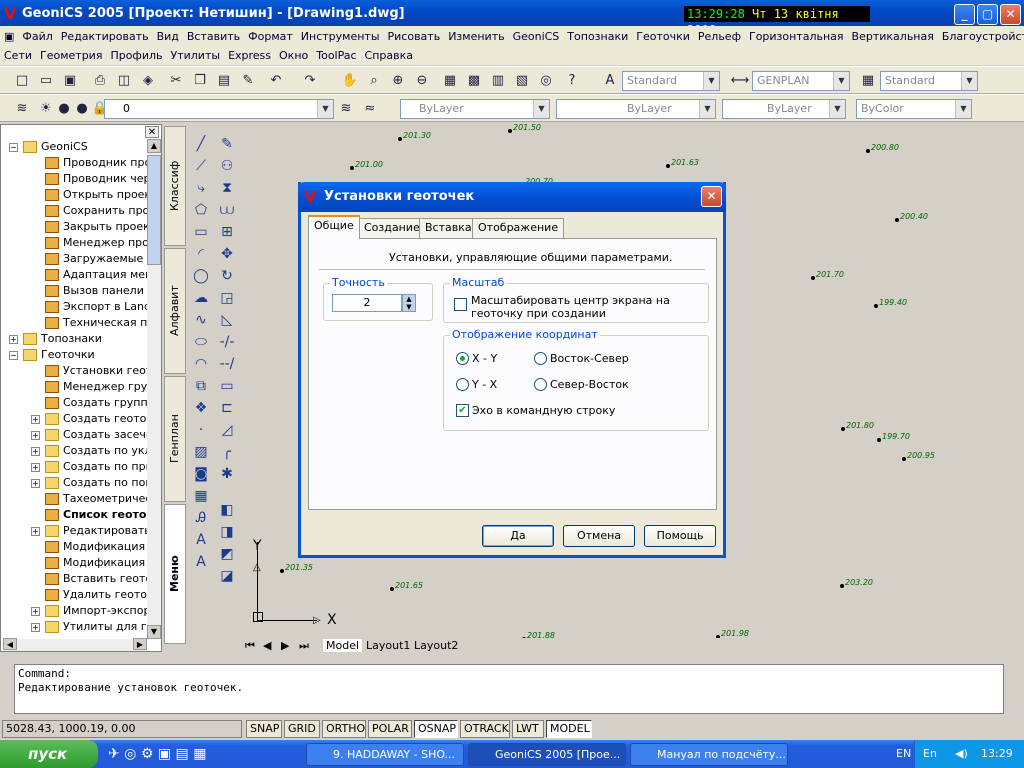  I want to click on hatch-icon: ▨, so click(201, 452).